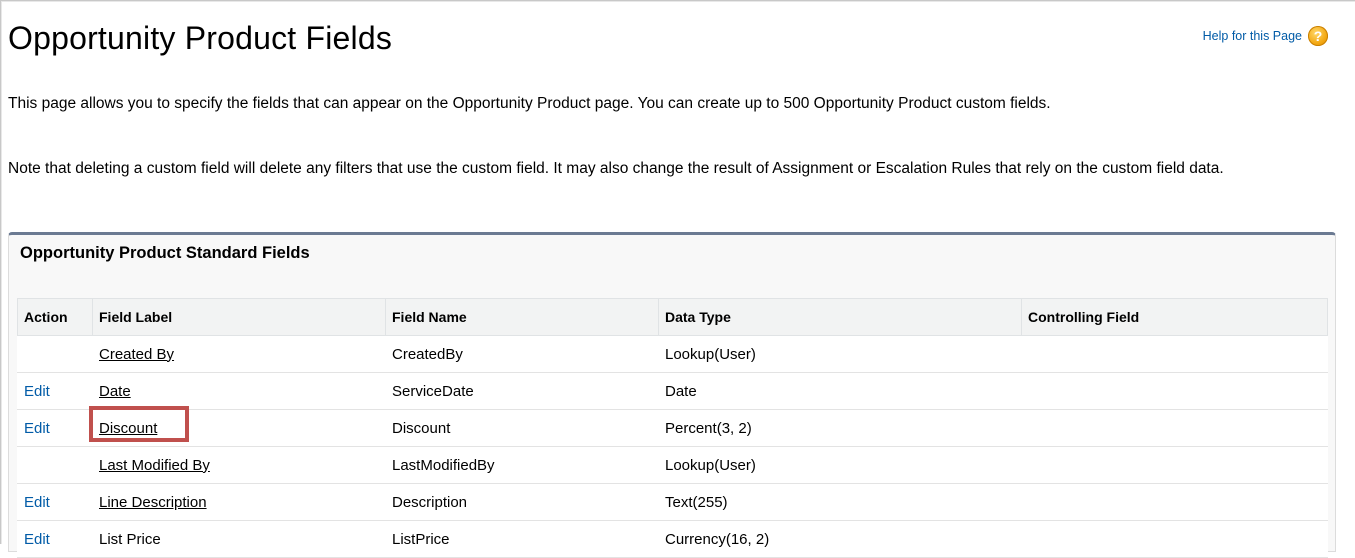 Image resolution: width=1355 pixels, height=558 pixels. Describe the element at coordinates (1252, 36) in the screenshot. I see `help-label: Help for this Page` at that location.